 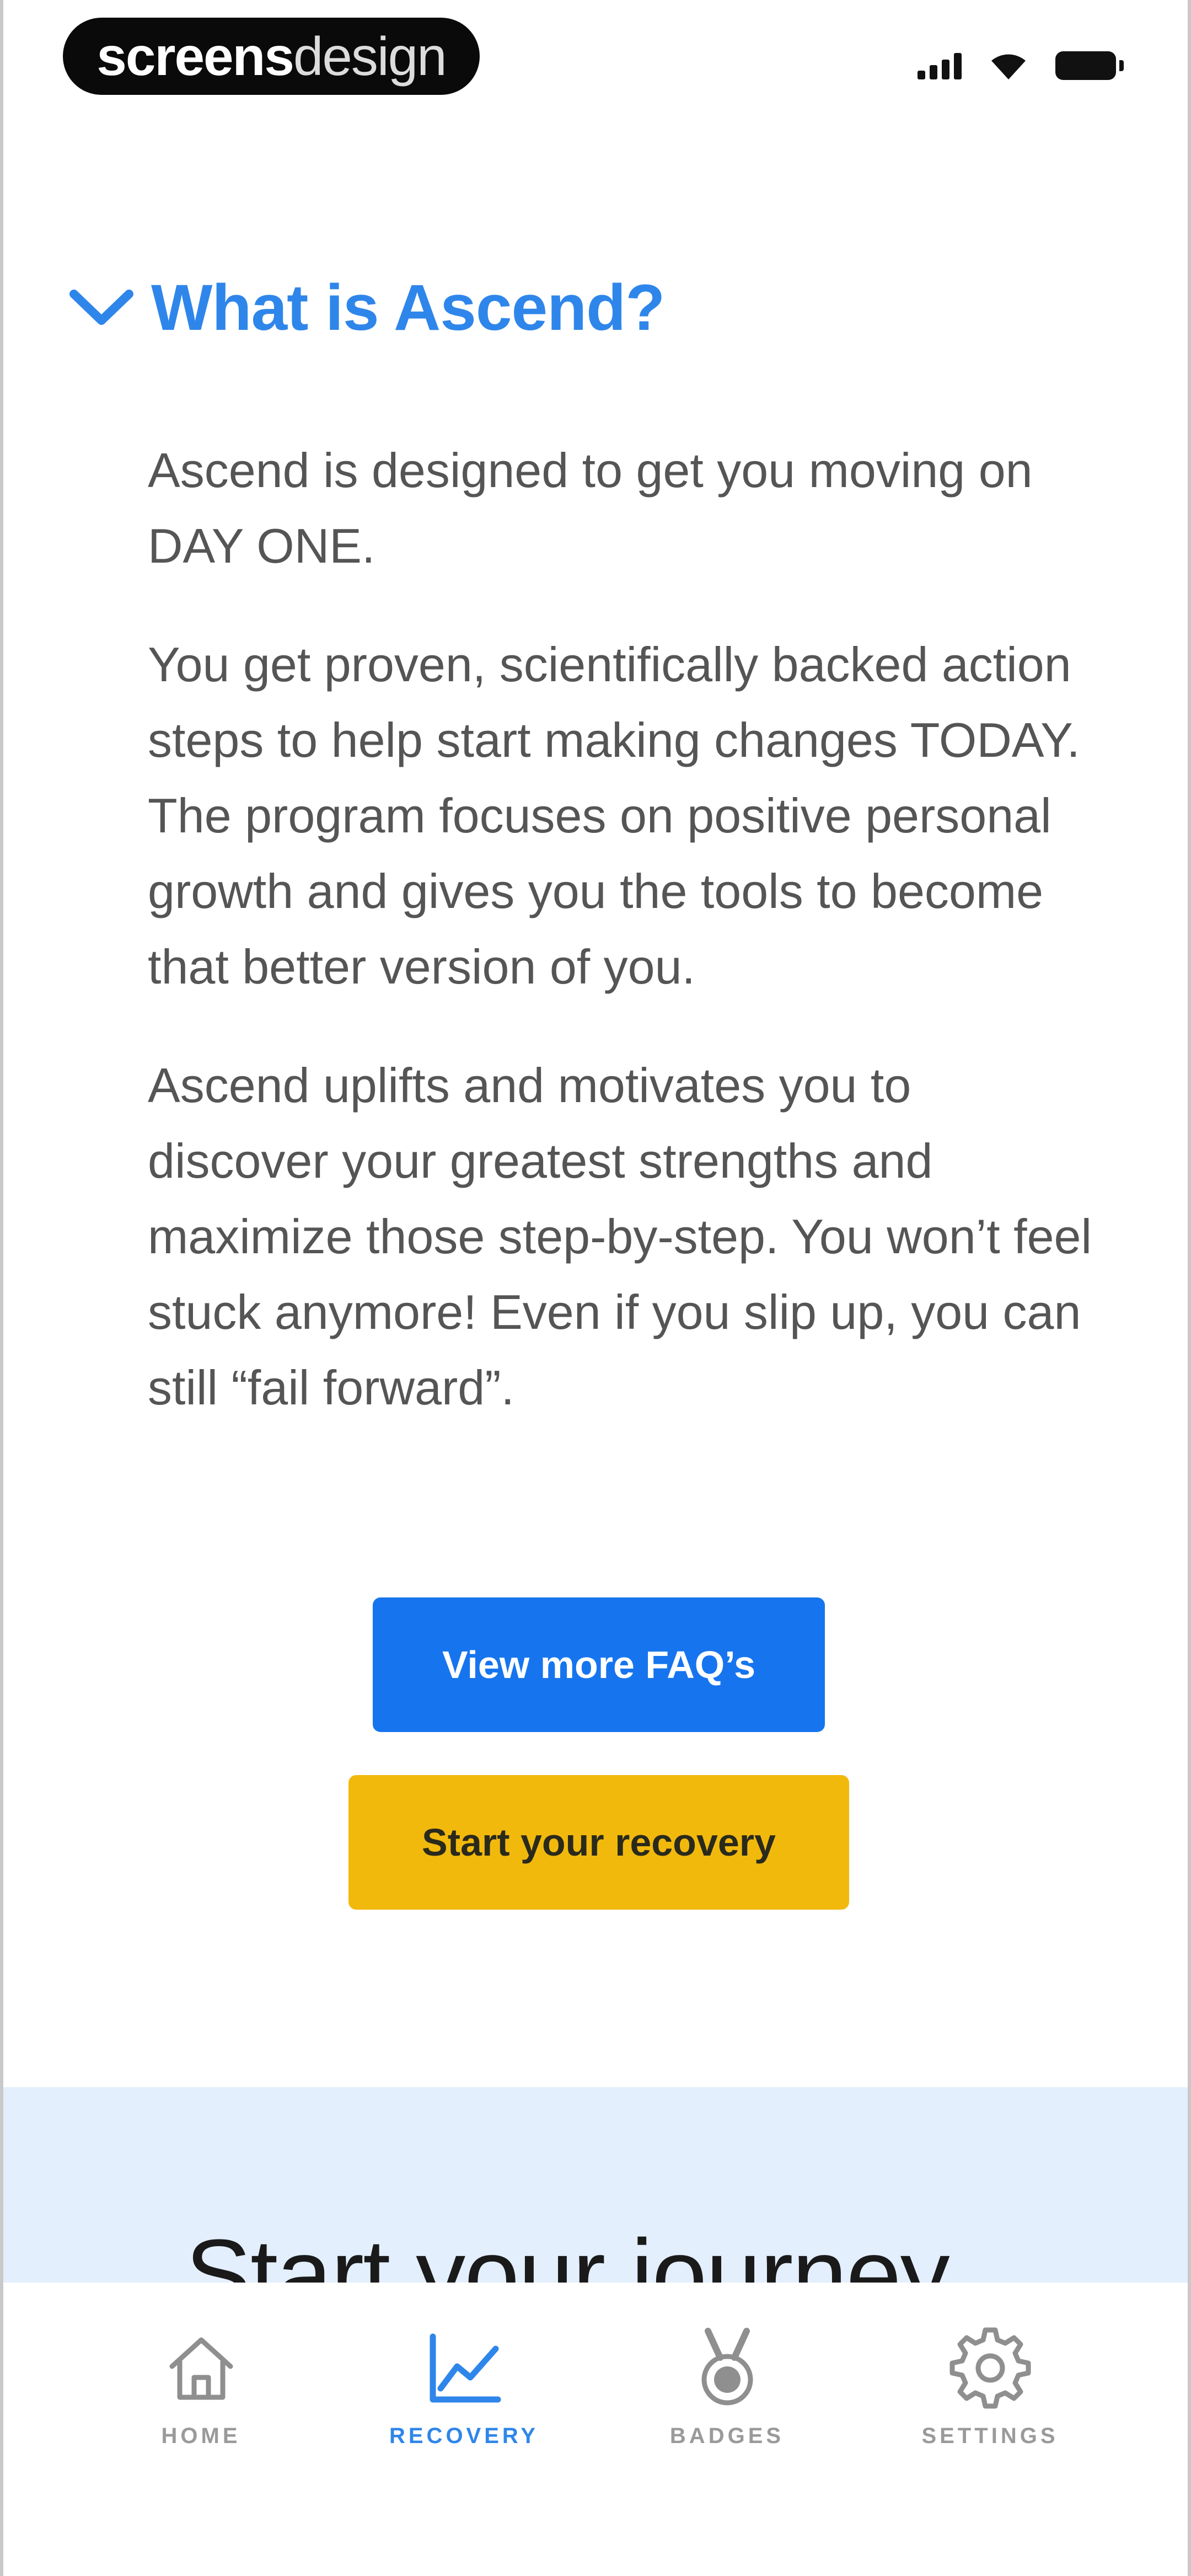 I want to click on faq-question-toggle: What is Ascend?, so click(x=366, y=307).